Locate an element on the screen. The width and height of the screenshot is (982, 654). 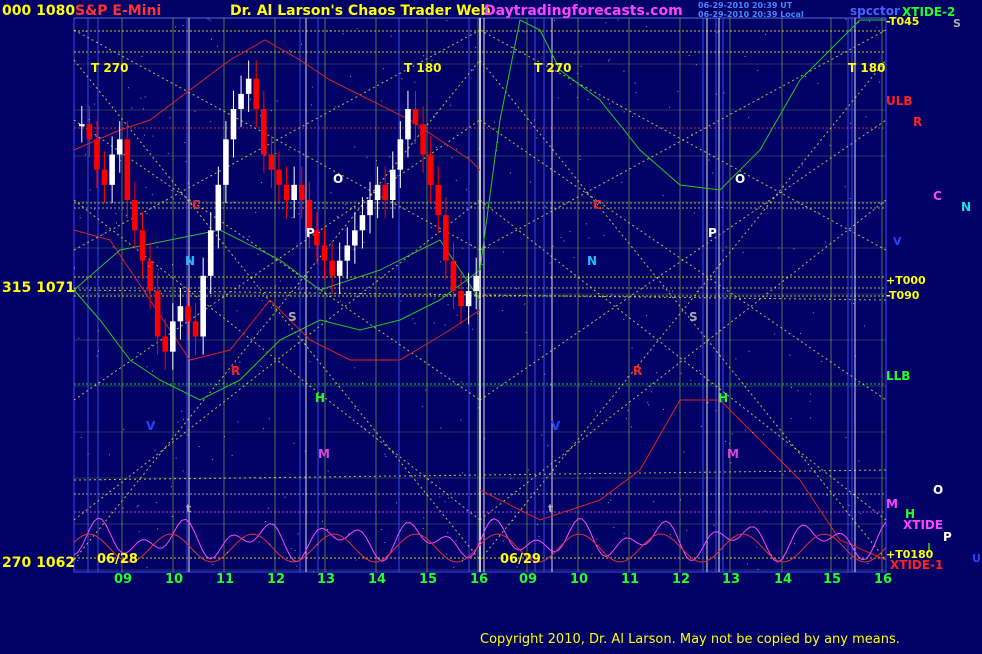
label-s: S is located at coordinates (957, 23).